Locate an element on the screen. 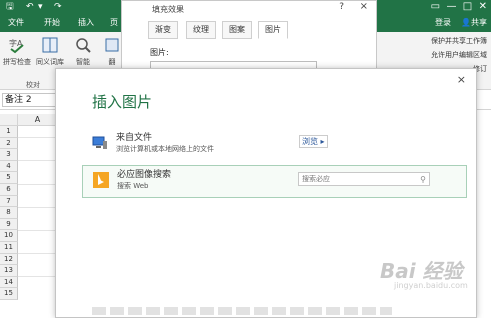 The width and height of the screenshot is (491, 318). translate-button: 翻 is located at coordinates (112, 51).